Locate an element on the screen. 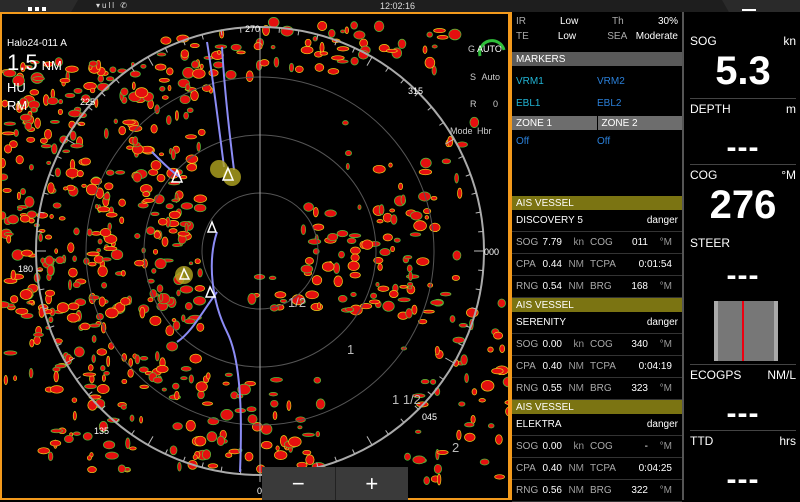 The height and width of the screenshot is (502, 800). vrm1-button: VRM1 is located at coordinates (556, 81).